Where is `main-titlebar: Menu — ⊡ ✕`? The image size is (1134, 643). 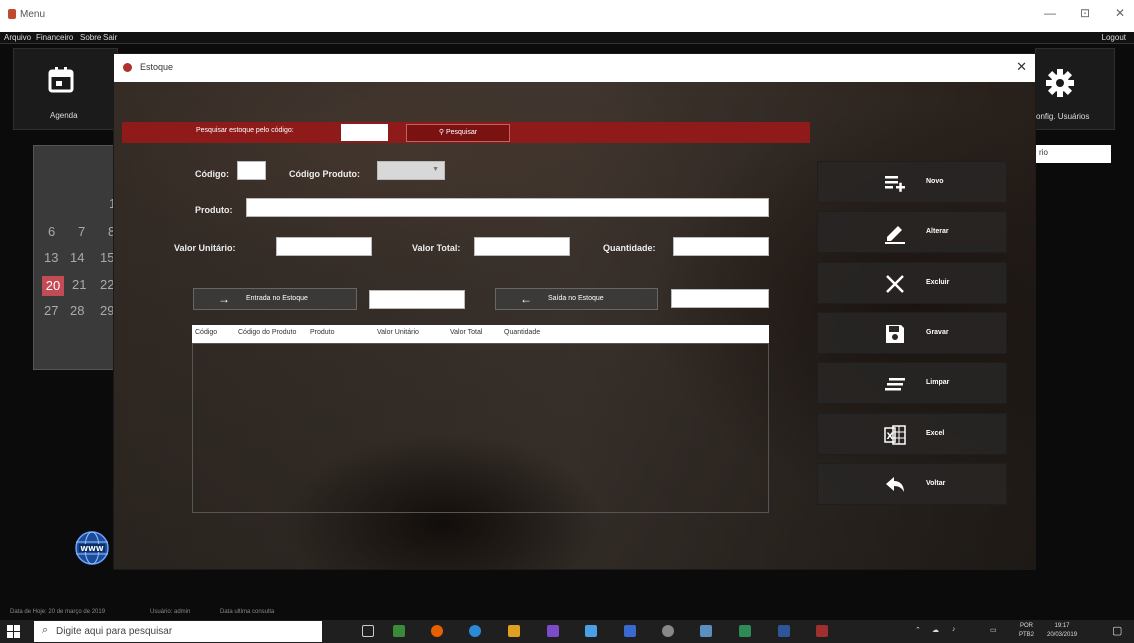 main-titlebar: Menu — ⊡ ✕ is located at coordinates (567, 16).